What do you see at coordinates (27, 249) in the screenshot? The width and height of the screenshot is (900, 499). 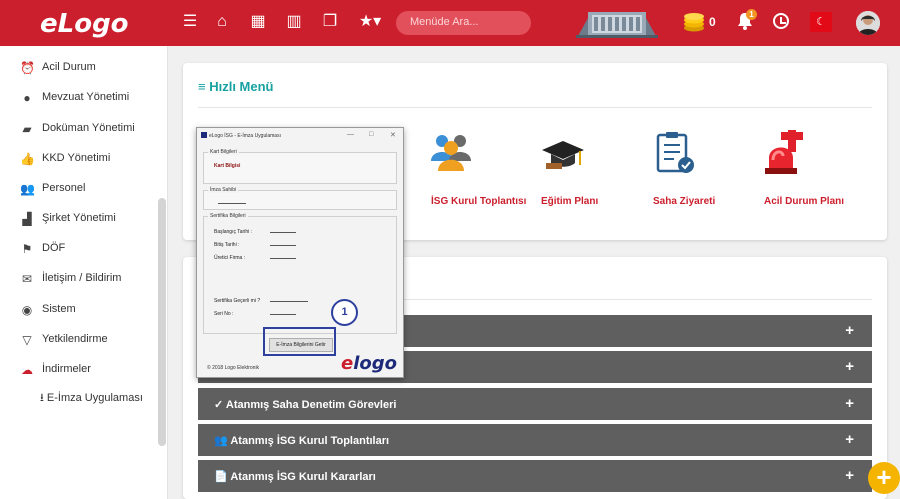 I see `flag-icon: ⚑` at bounding box center [27, 249].